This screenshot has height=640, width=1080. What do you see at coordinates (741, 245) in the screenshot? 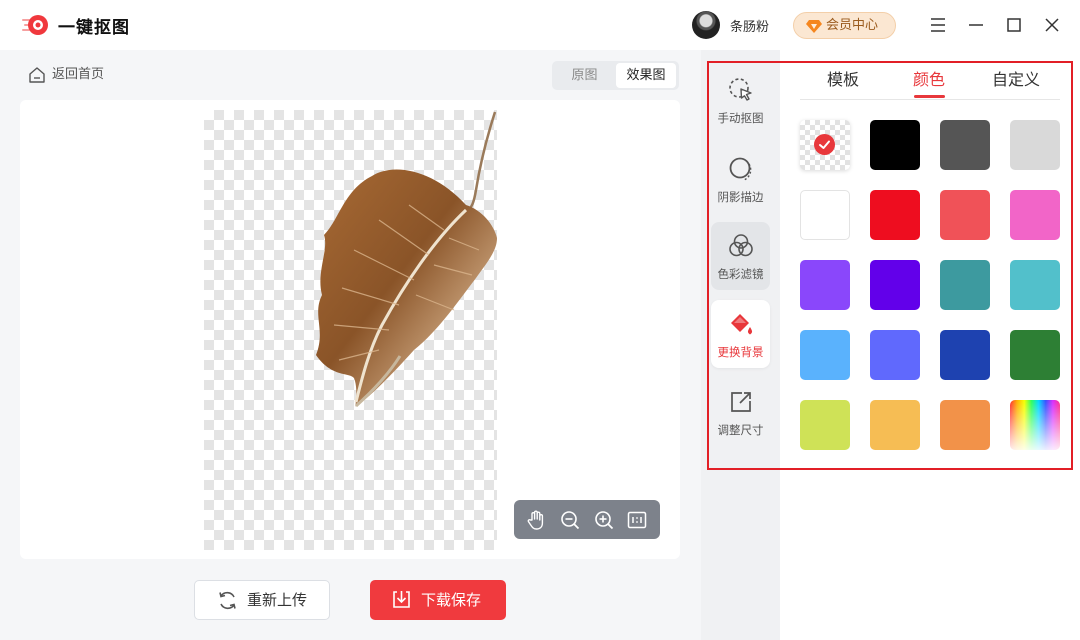
I see `color-filter-icon` at bounding box center [741, 245].